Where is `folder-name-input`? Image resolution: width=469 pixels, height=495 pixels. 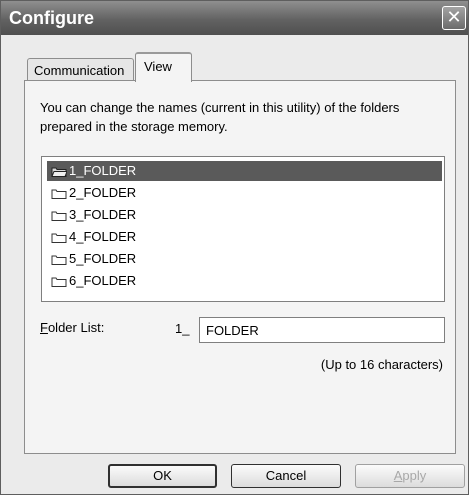 folder-name-input is located at coordinates (322, 330).